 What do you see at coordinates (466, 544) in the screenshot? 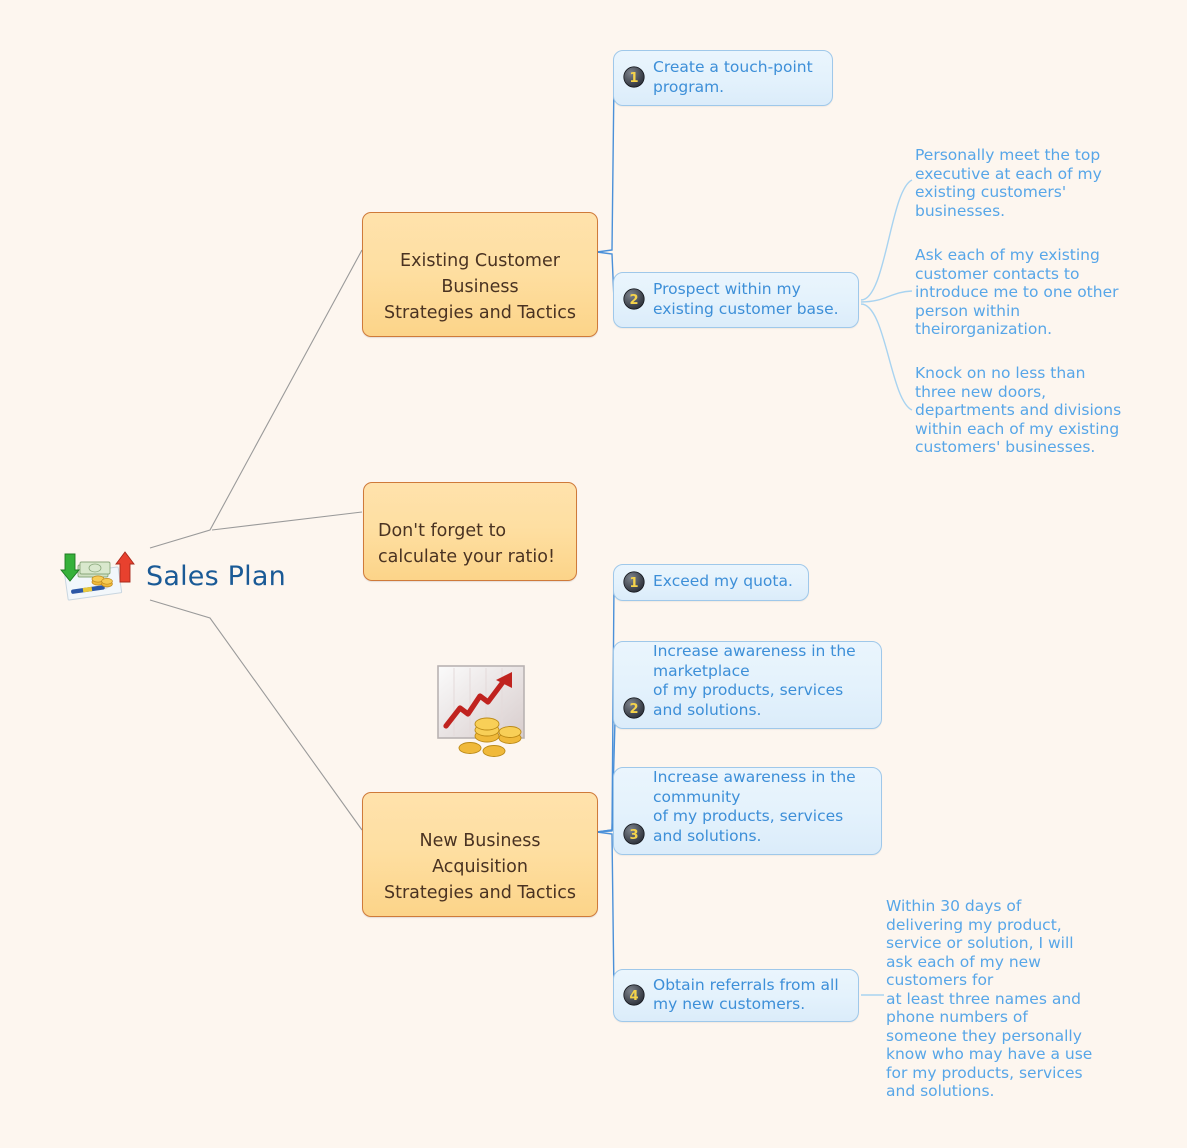
I see `note-topic-label: Don't forget to calculate your ratio!` at bounding box center [466, 544].